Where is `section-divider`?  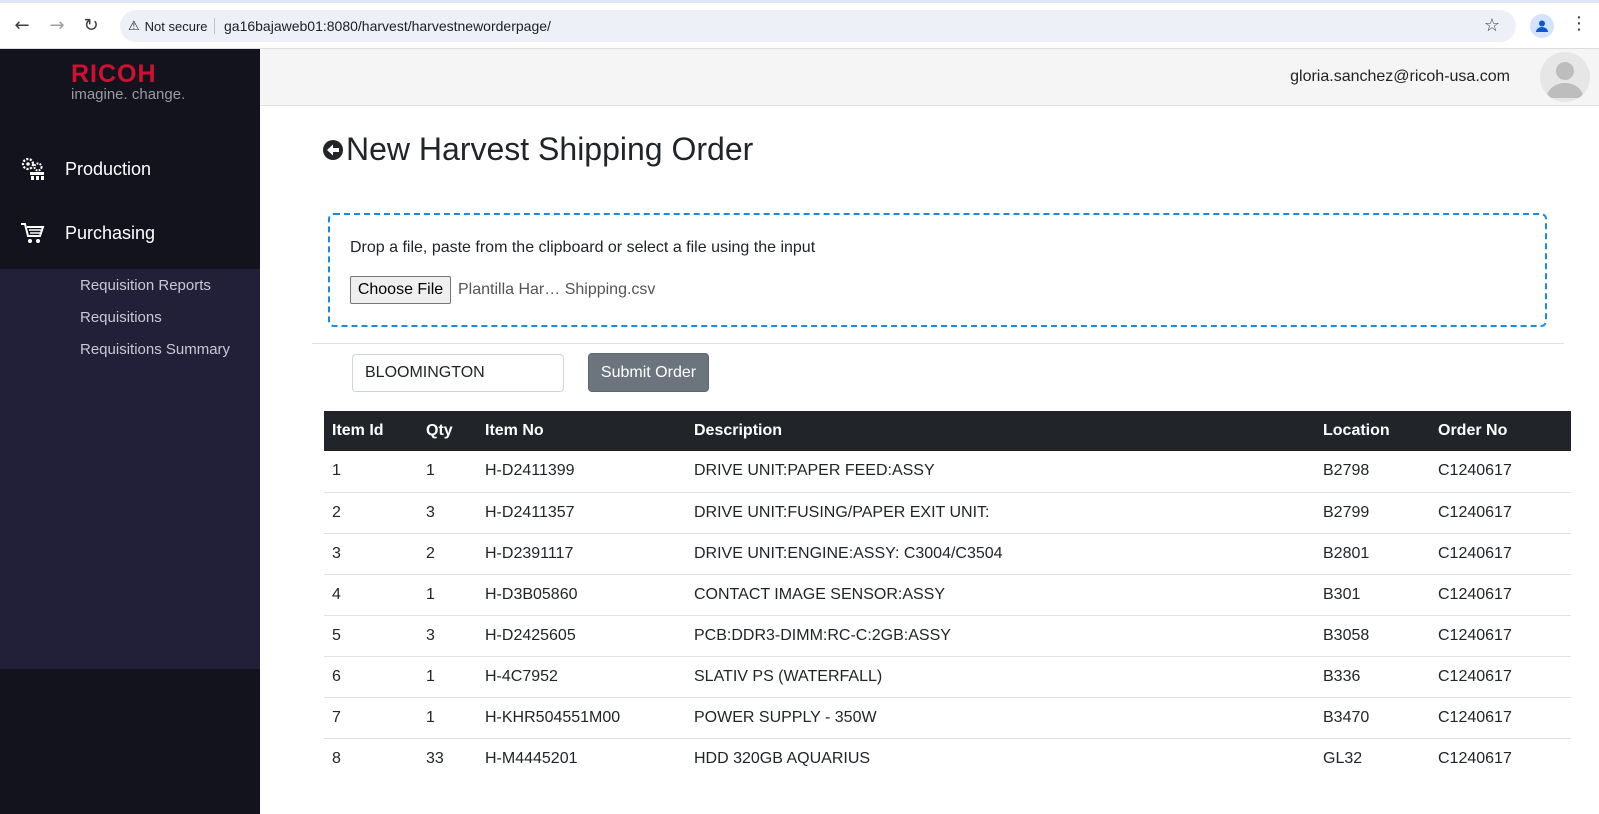
section-divider is located at coordinates (938, 343).